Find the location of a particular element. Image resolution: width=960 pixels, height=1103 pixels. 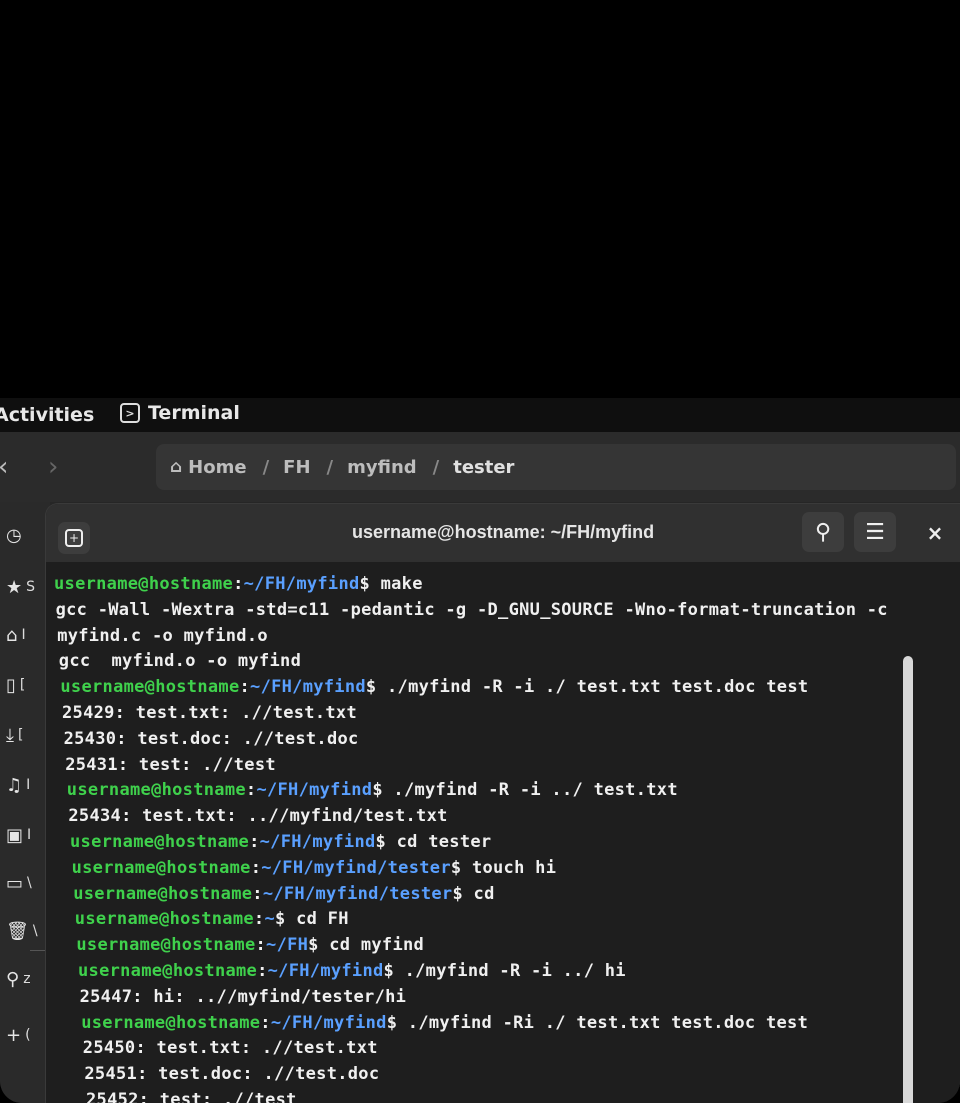

back-arrow-icon: ‹ is located at coordinates (4, 467).